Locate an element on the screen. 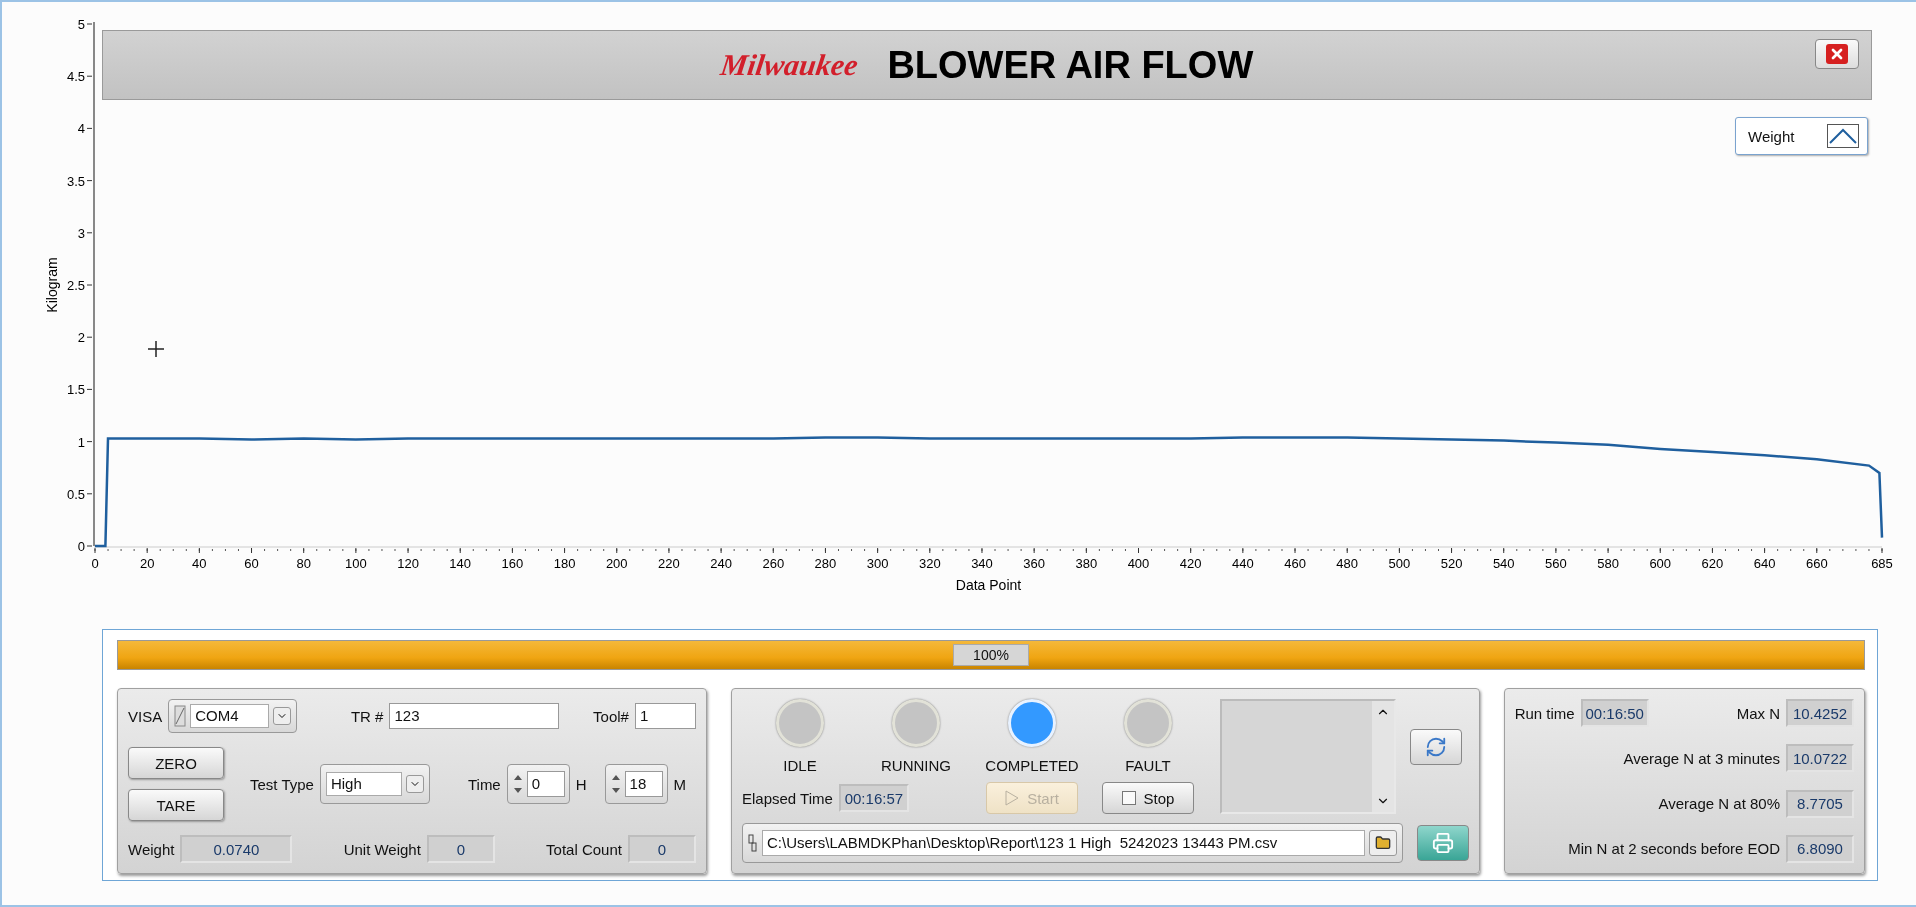 The height and width of the screenshot is (907, 1916). line-sample-icon is located at coordinates (1843, 136).